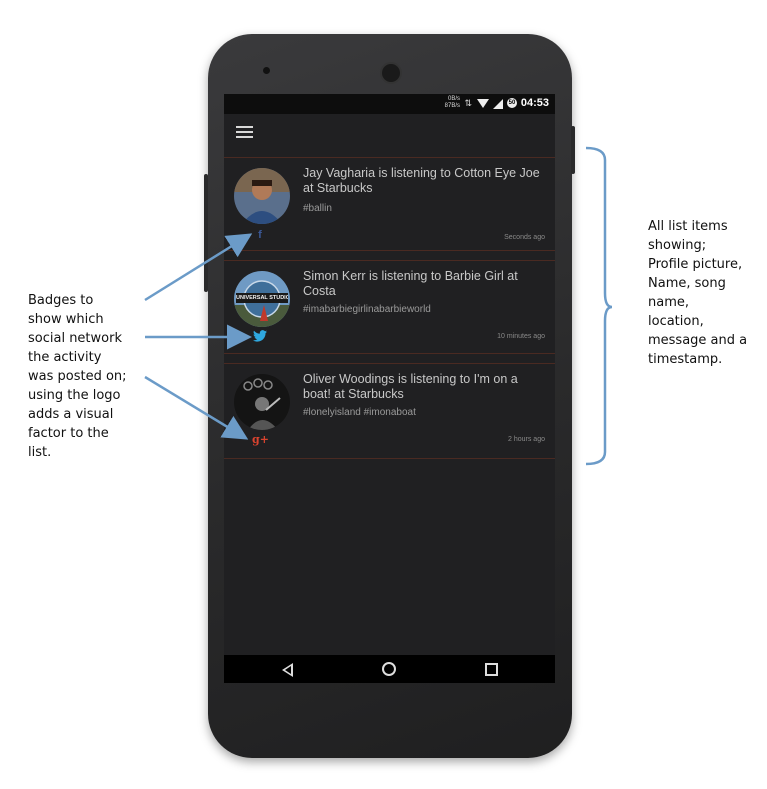 This screenshot has height=789, width=767. What do you see at coordinates (676, 321) in the screenshot?
I see `annotation-line: location,` at bounding box center [676, 321].